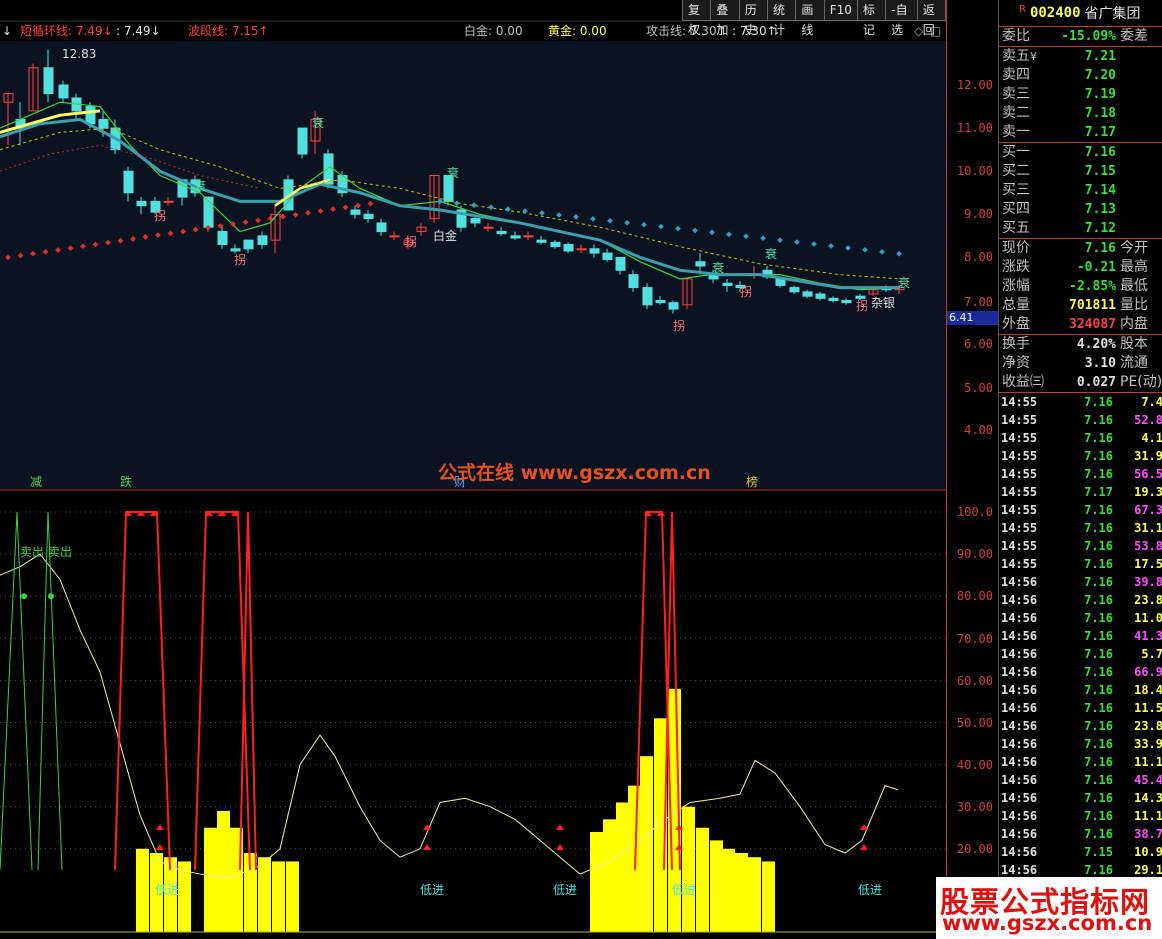 The height and width of the screenshot is (939, 1162). I want to click on strip-label: 跌, so click(126, 481).